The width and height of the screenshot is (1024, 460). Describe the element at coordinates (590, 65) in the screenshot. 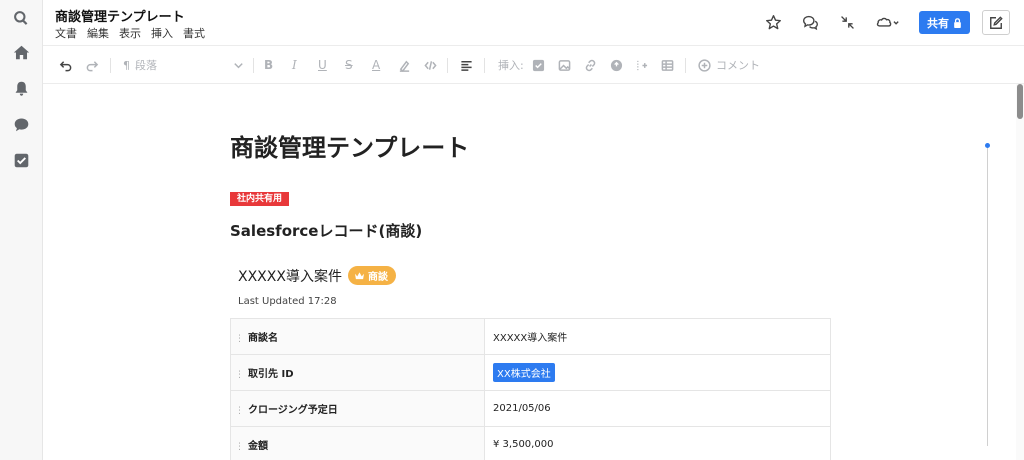

I see `insert-link-icon` at that location.